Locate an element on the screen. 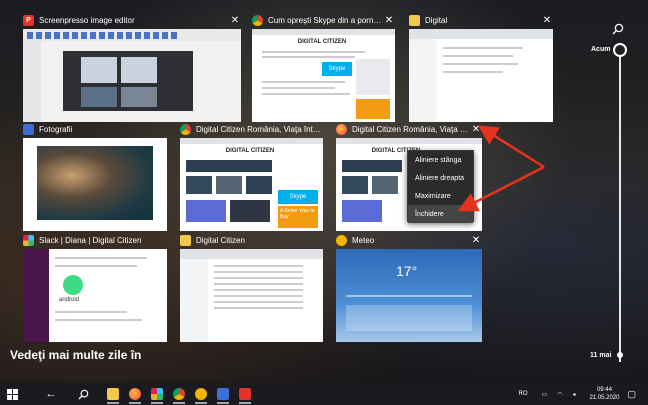 The width and height of the screenshot is (648, 405). volume-icon: ◂ is located at coordinates (573, 394).